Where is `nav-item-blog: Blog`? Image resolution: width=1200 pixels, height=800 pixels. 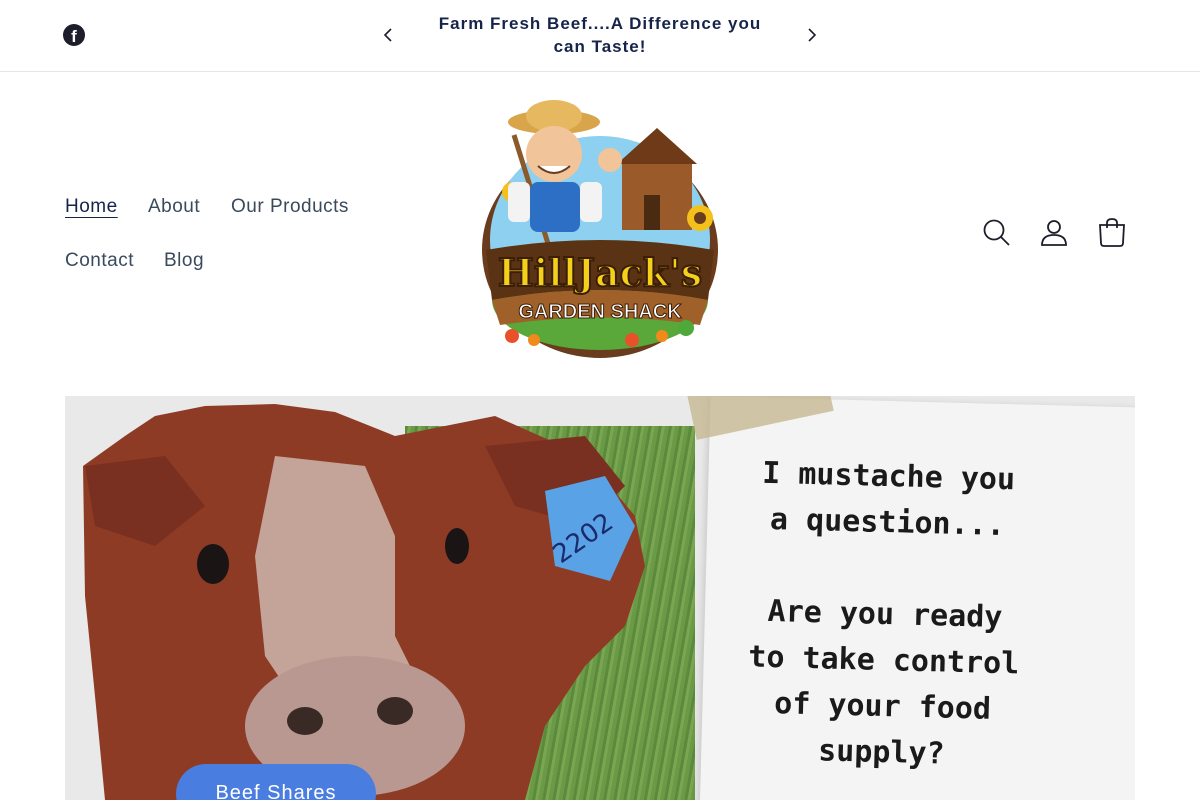
nav-item-blog: Blog is located at coordinates (184, 261).